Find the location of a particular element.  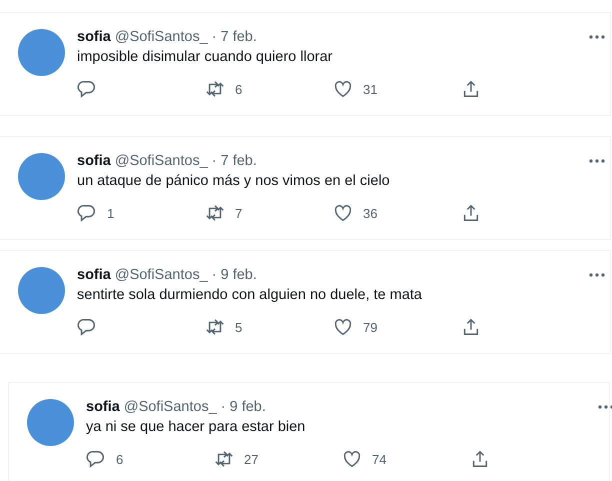

retweet-count: 27 is located at coordinates (251, 459).